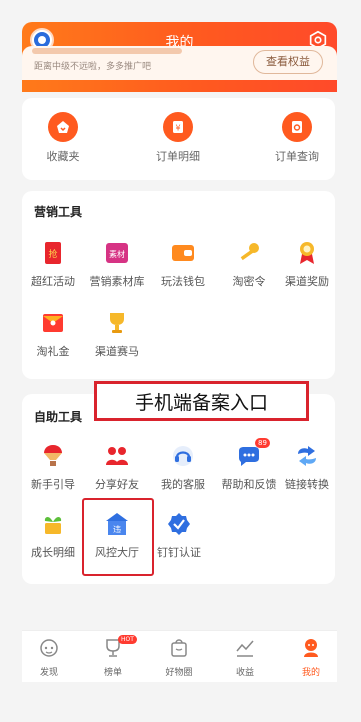  What do you see at coordinates (262, 443) in the screenshot?
I see `help-feedback-badge: 89` at bounding box center [262, 443].